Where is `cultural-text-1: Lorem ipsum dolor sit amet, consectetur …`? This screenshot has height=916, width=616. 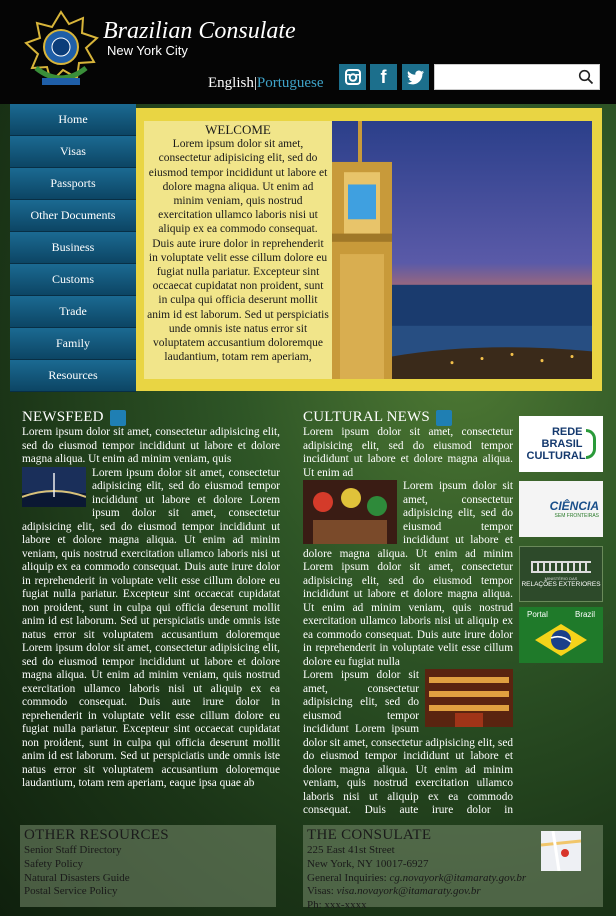
cultural-text-1: Lorem ipsum dolor sit amet, consectetur … is located at coordinates (408, 452).